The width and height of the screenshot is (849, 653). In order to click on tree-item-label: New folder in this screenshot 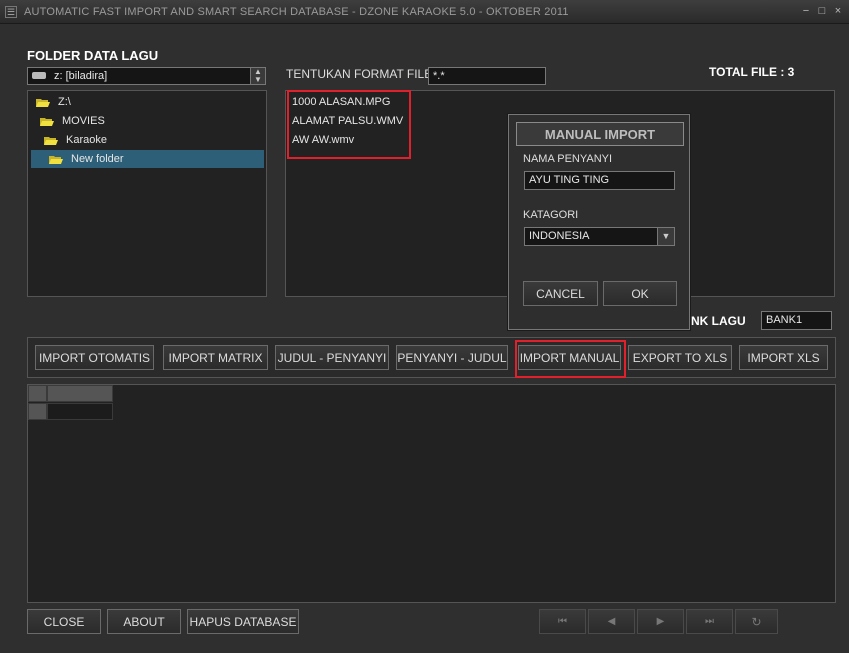, I will do `click(97, 159)`.